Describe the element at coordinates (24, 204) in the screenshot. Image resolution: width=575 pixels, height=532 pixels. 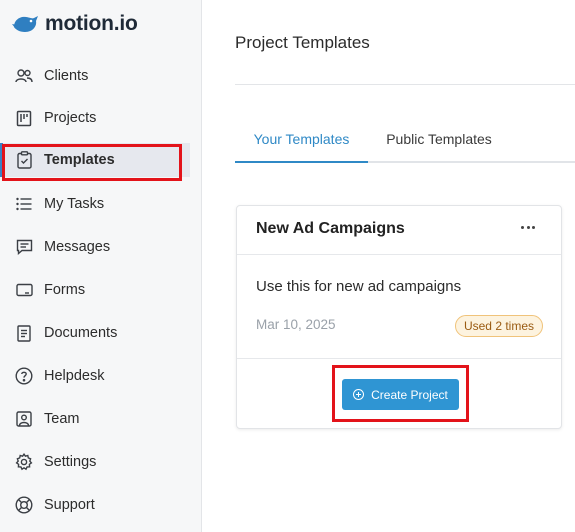
I see `tasks-icon` at that location.